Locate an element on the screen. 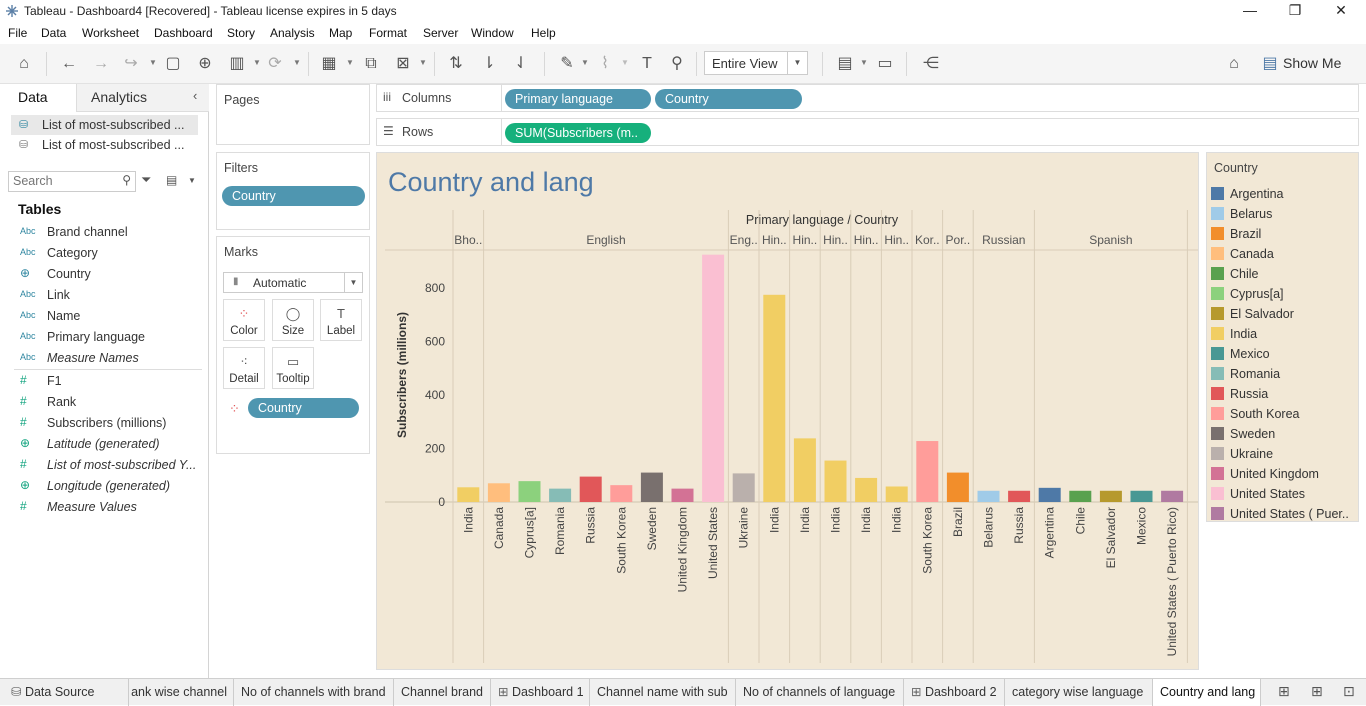  undo-icon: ← is located at coordinates (69, 64).